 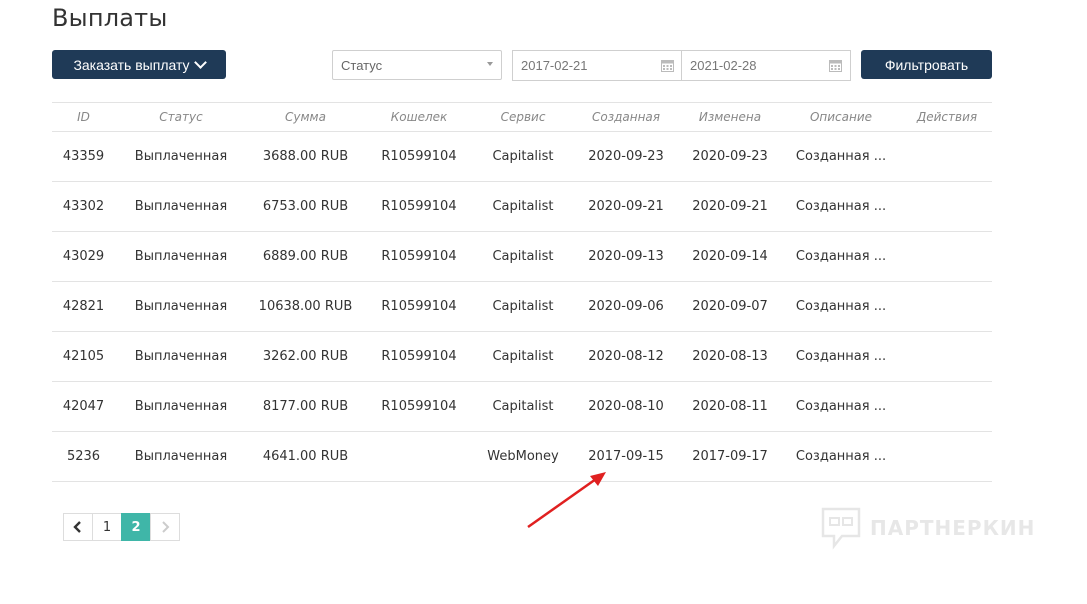 I want to click on watermark: ПАРТНЕРКИН, so click(x=927, y=528).